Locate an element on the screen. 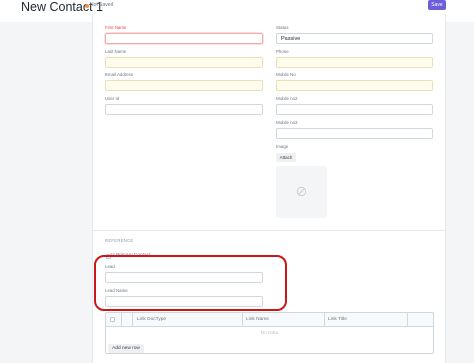  first-name-label: First Name is located at coordinates (116, 27).